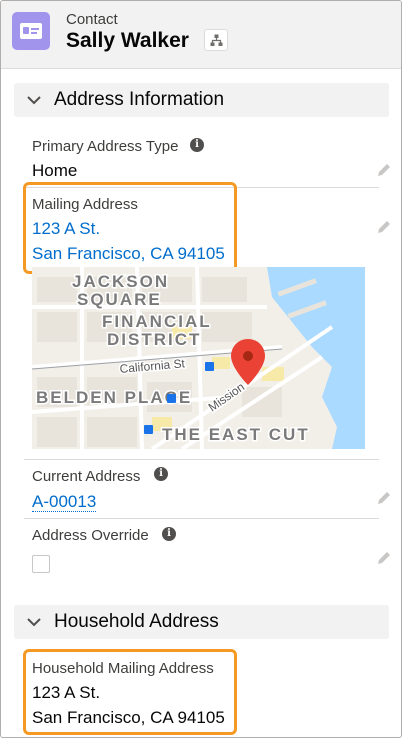  Describe the element at coordinates (66, 692) in the screenshot. I see `household-mailing-address-line1: 123 A St.` at that location.